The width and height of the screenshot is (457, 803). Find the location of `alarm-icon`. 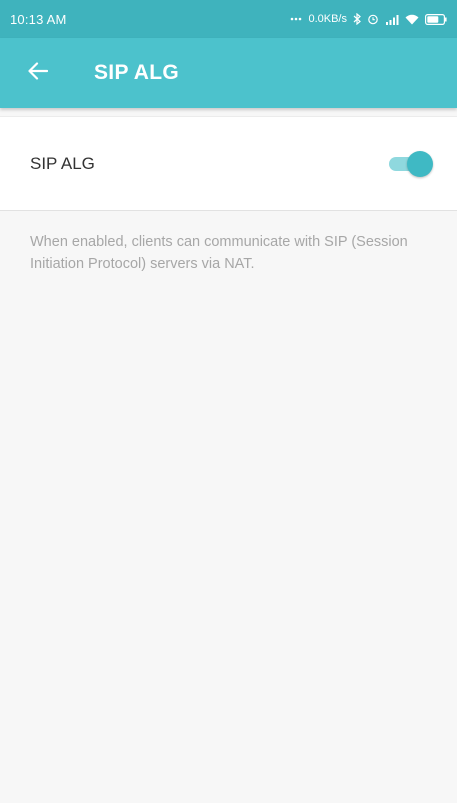

alarm-icon is located at coordinates (373, 19).